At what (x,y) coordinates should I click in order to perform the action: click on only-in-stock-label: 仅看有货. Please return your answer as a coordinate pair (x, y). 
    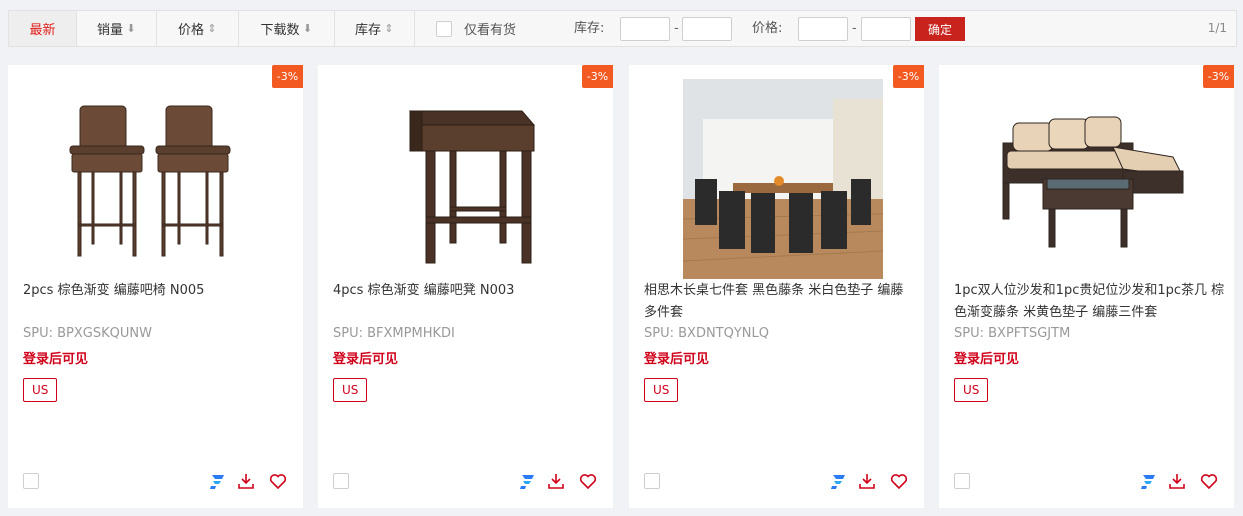
    Looking at the image, I should click on (490, 30).